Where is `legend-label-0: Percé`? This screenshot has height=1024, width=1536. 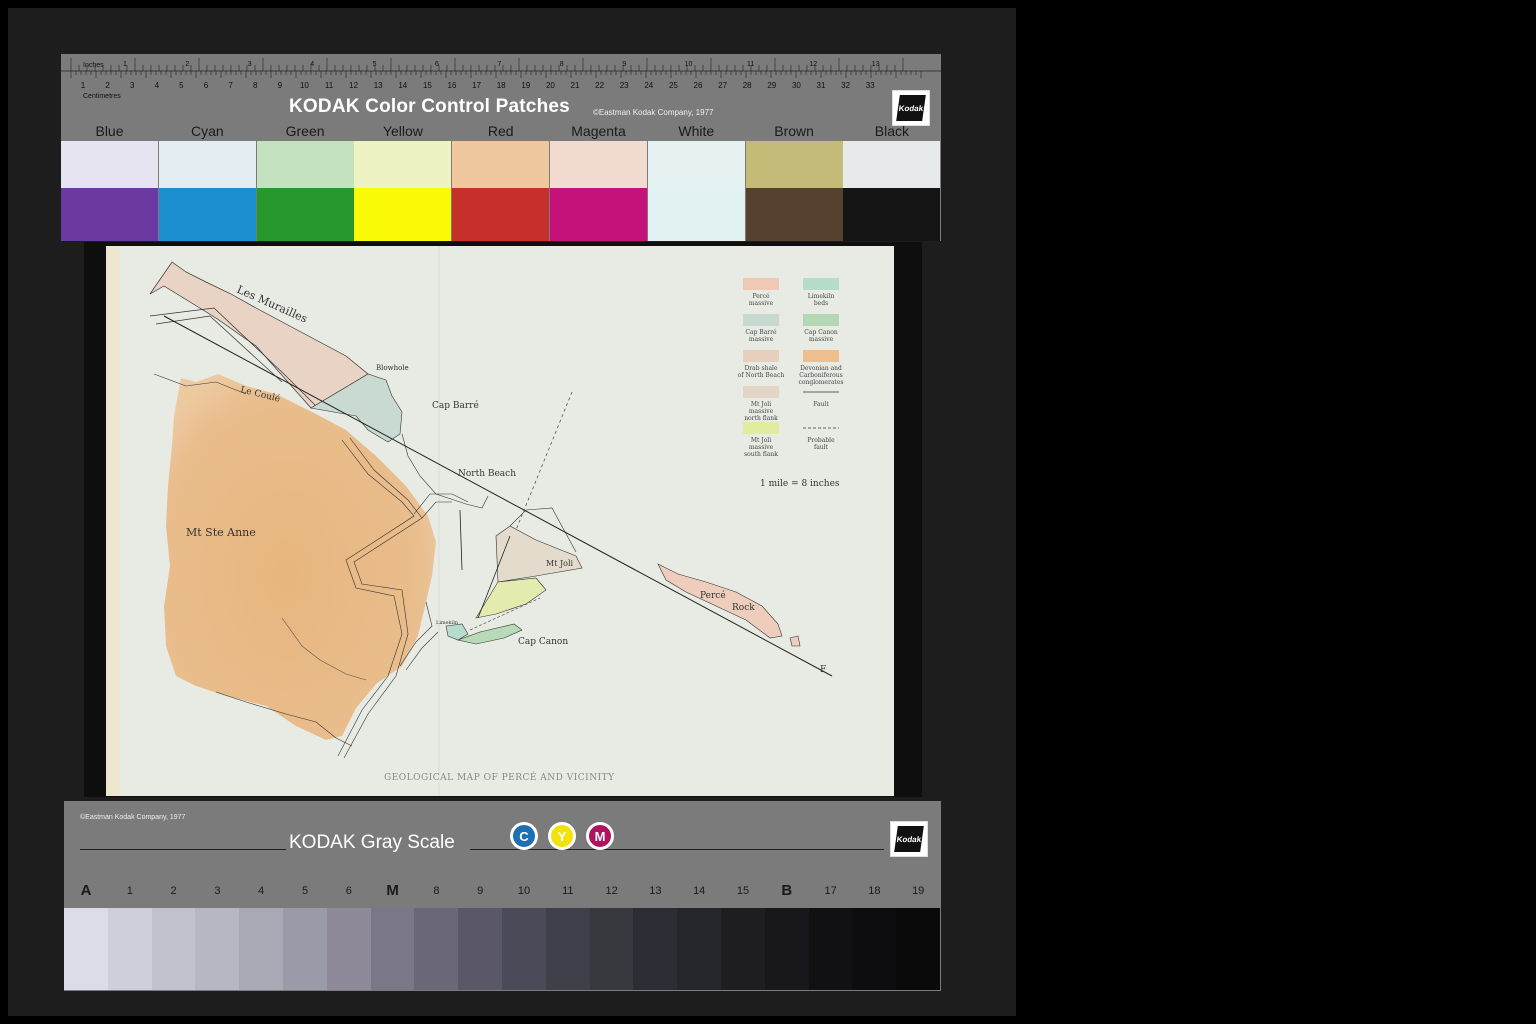 legend-label-0: Percé is located at coordinates (761, 296).